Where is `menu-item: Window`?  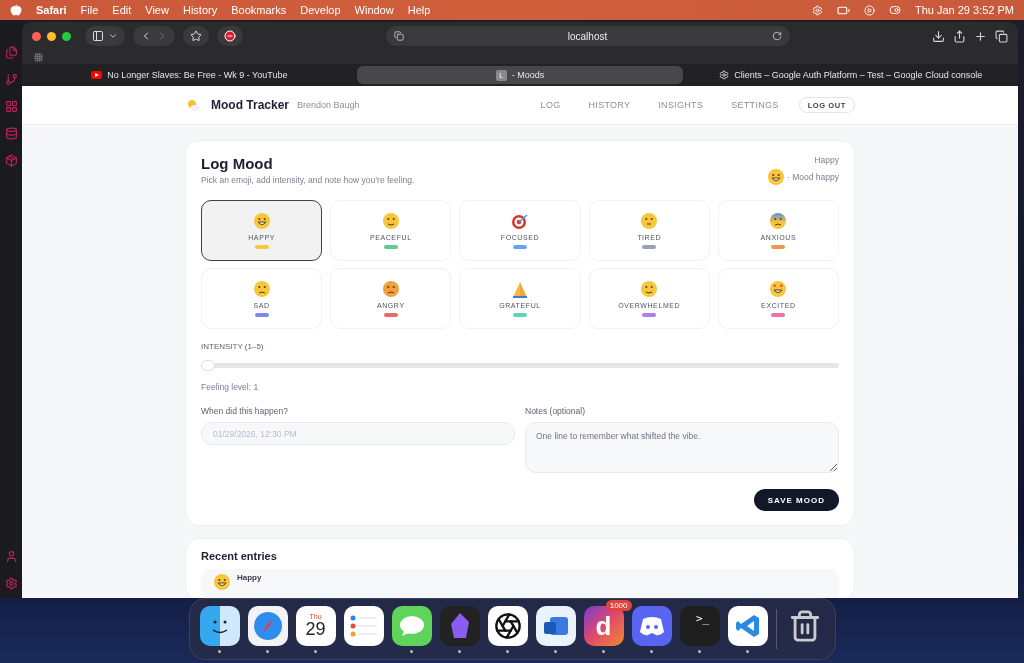 menu-item: Window is located at coordinates (374, 10).